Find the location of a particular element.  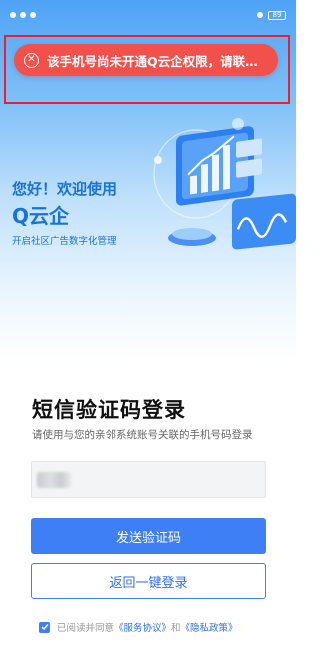

error-toast: ✕ 该手机号尚未开通Q云企权限，请联系管理员 is located at coordinates (146, 60).